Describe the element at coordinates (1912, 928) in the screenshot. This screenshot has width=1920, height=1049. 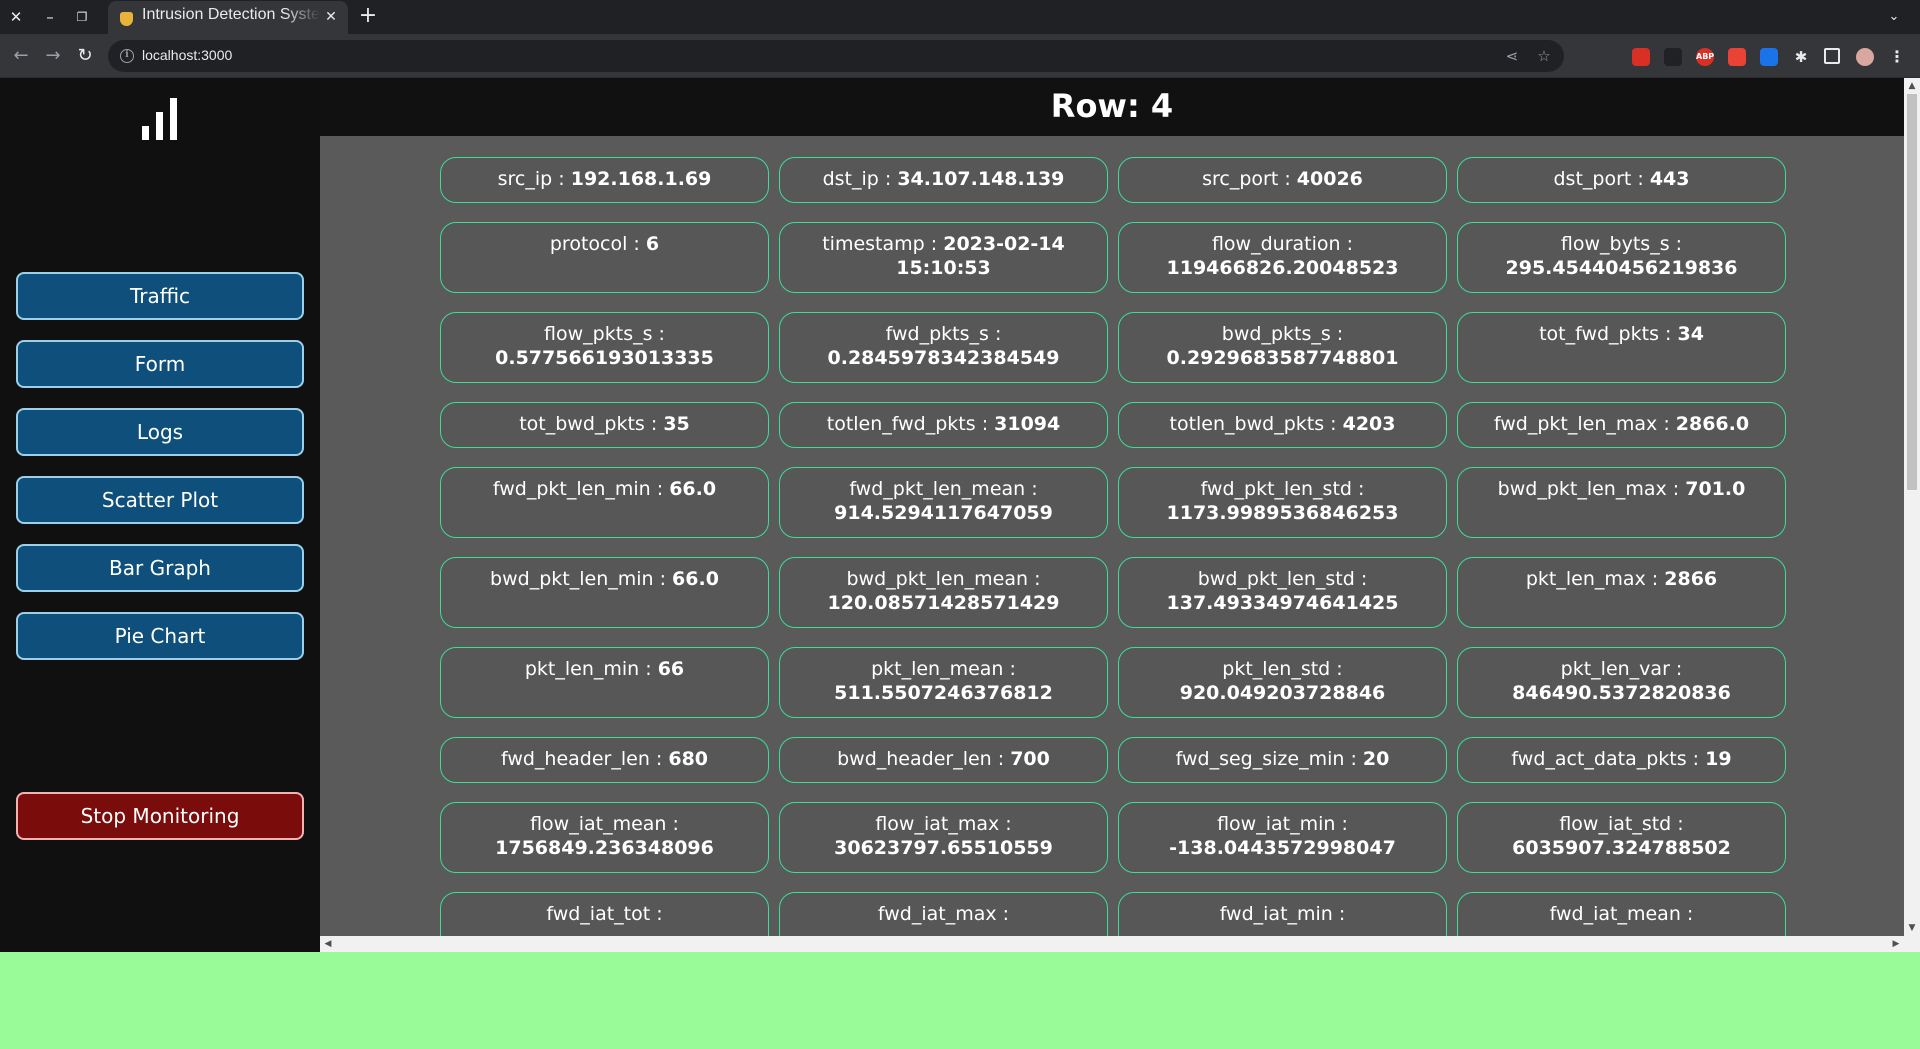
I see `scroll-down-icon: ▼` at that location.